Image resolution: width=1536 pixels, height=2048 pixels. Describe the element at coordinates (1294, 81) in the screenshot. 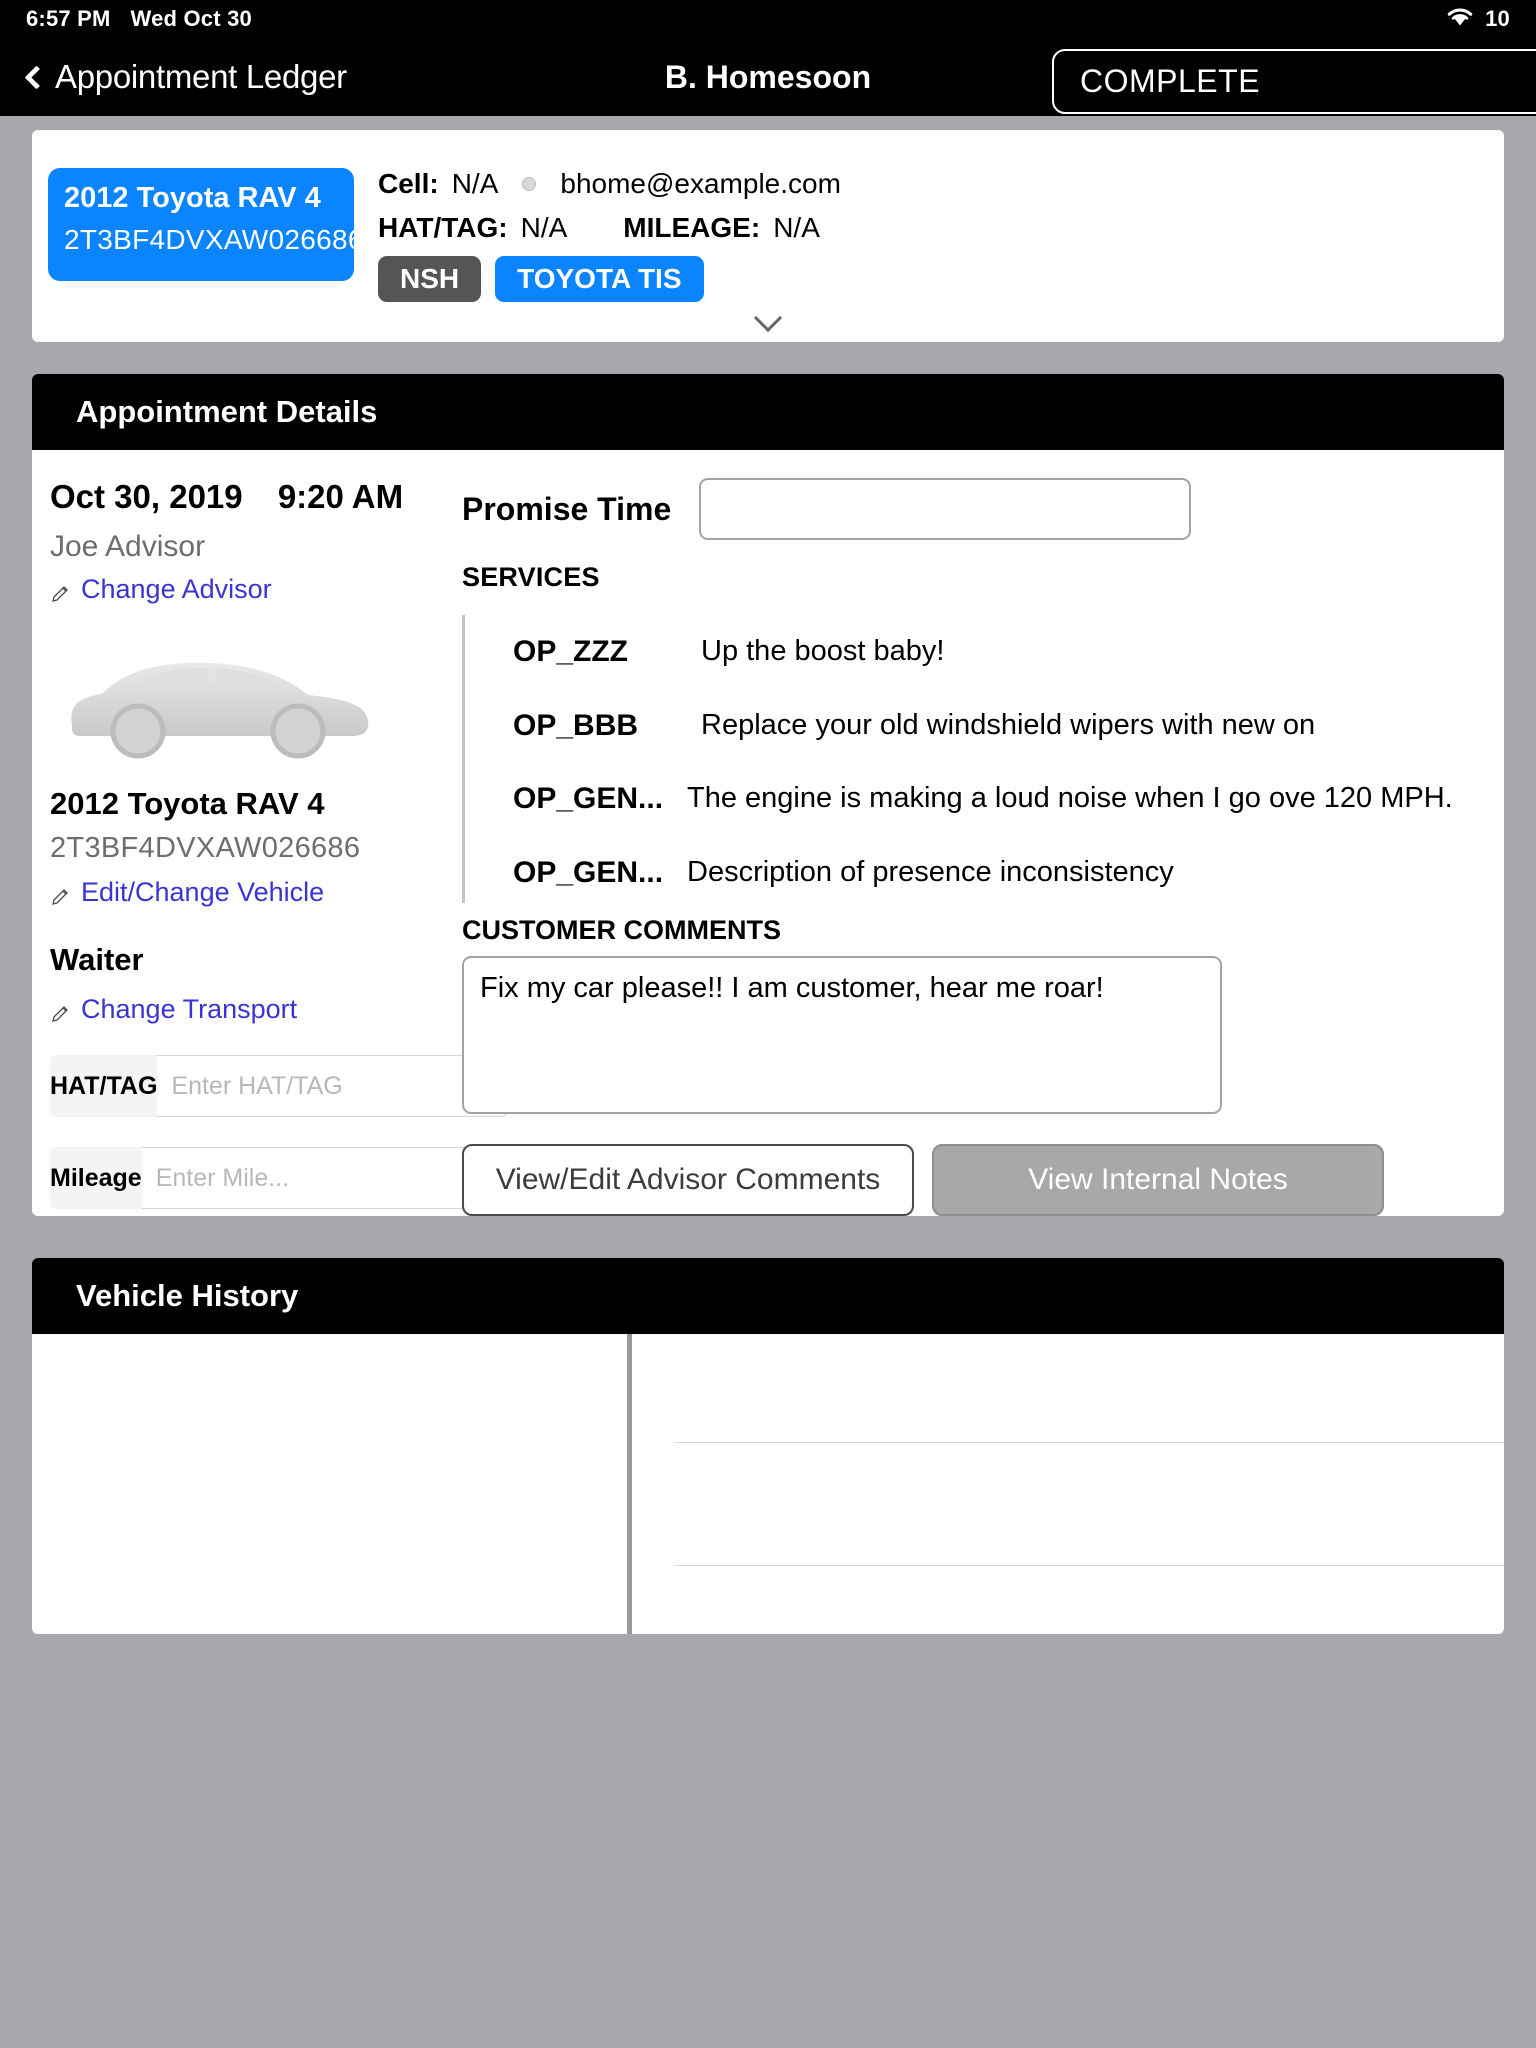

I see `complete-button: COMPLETE` at that location.